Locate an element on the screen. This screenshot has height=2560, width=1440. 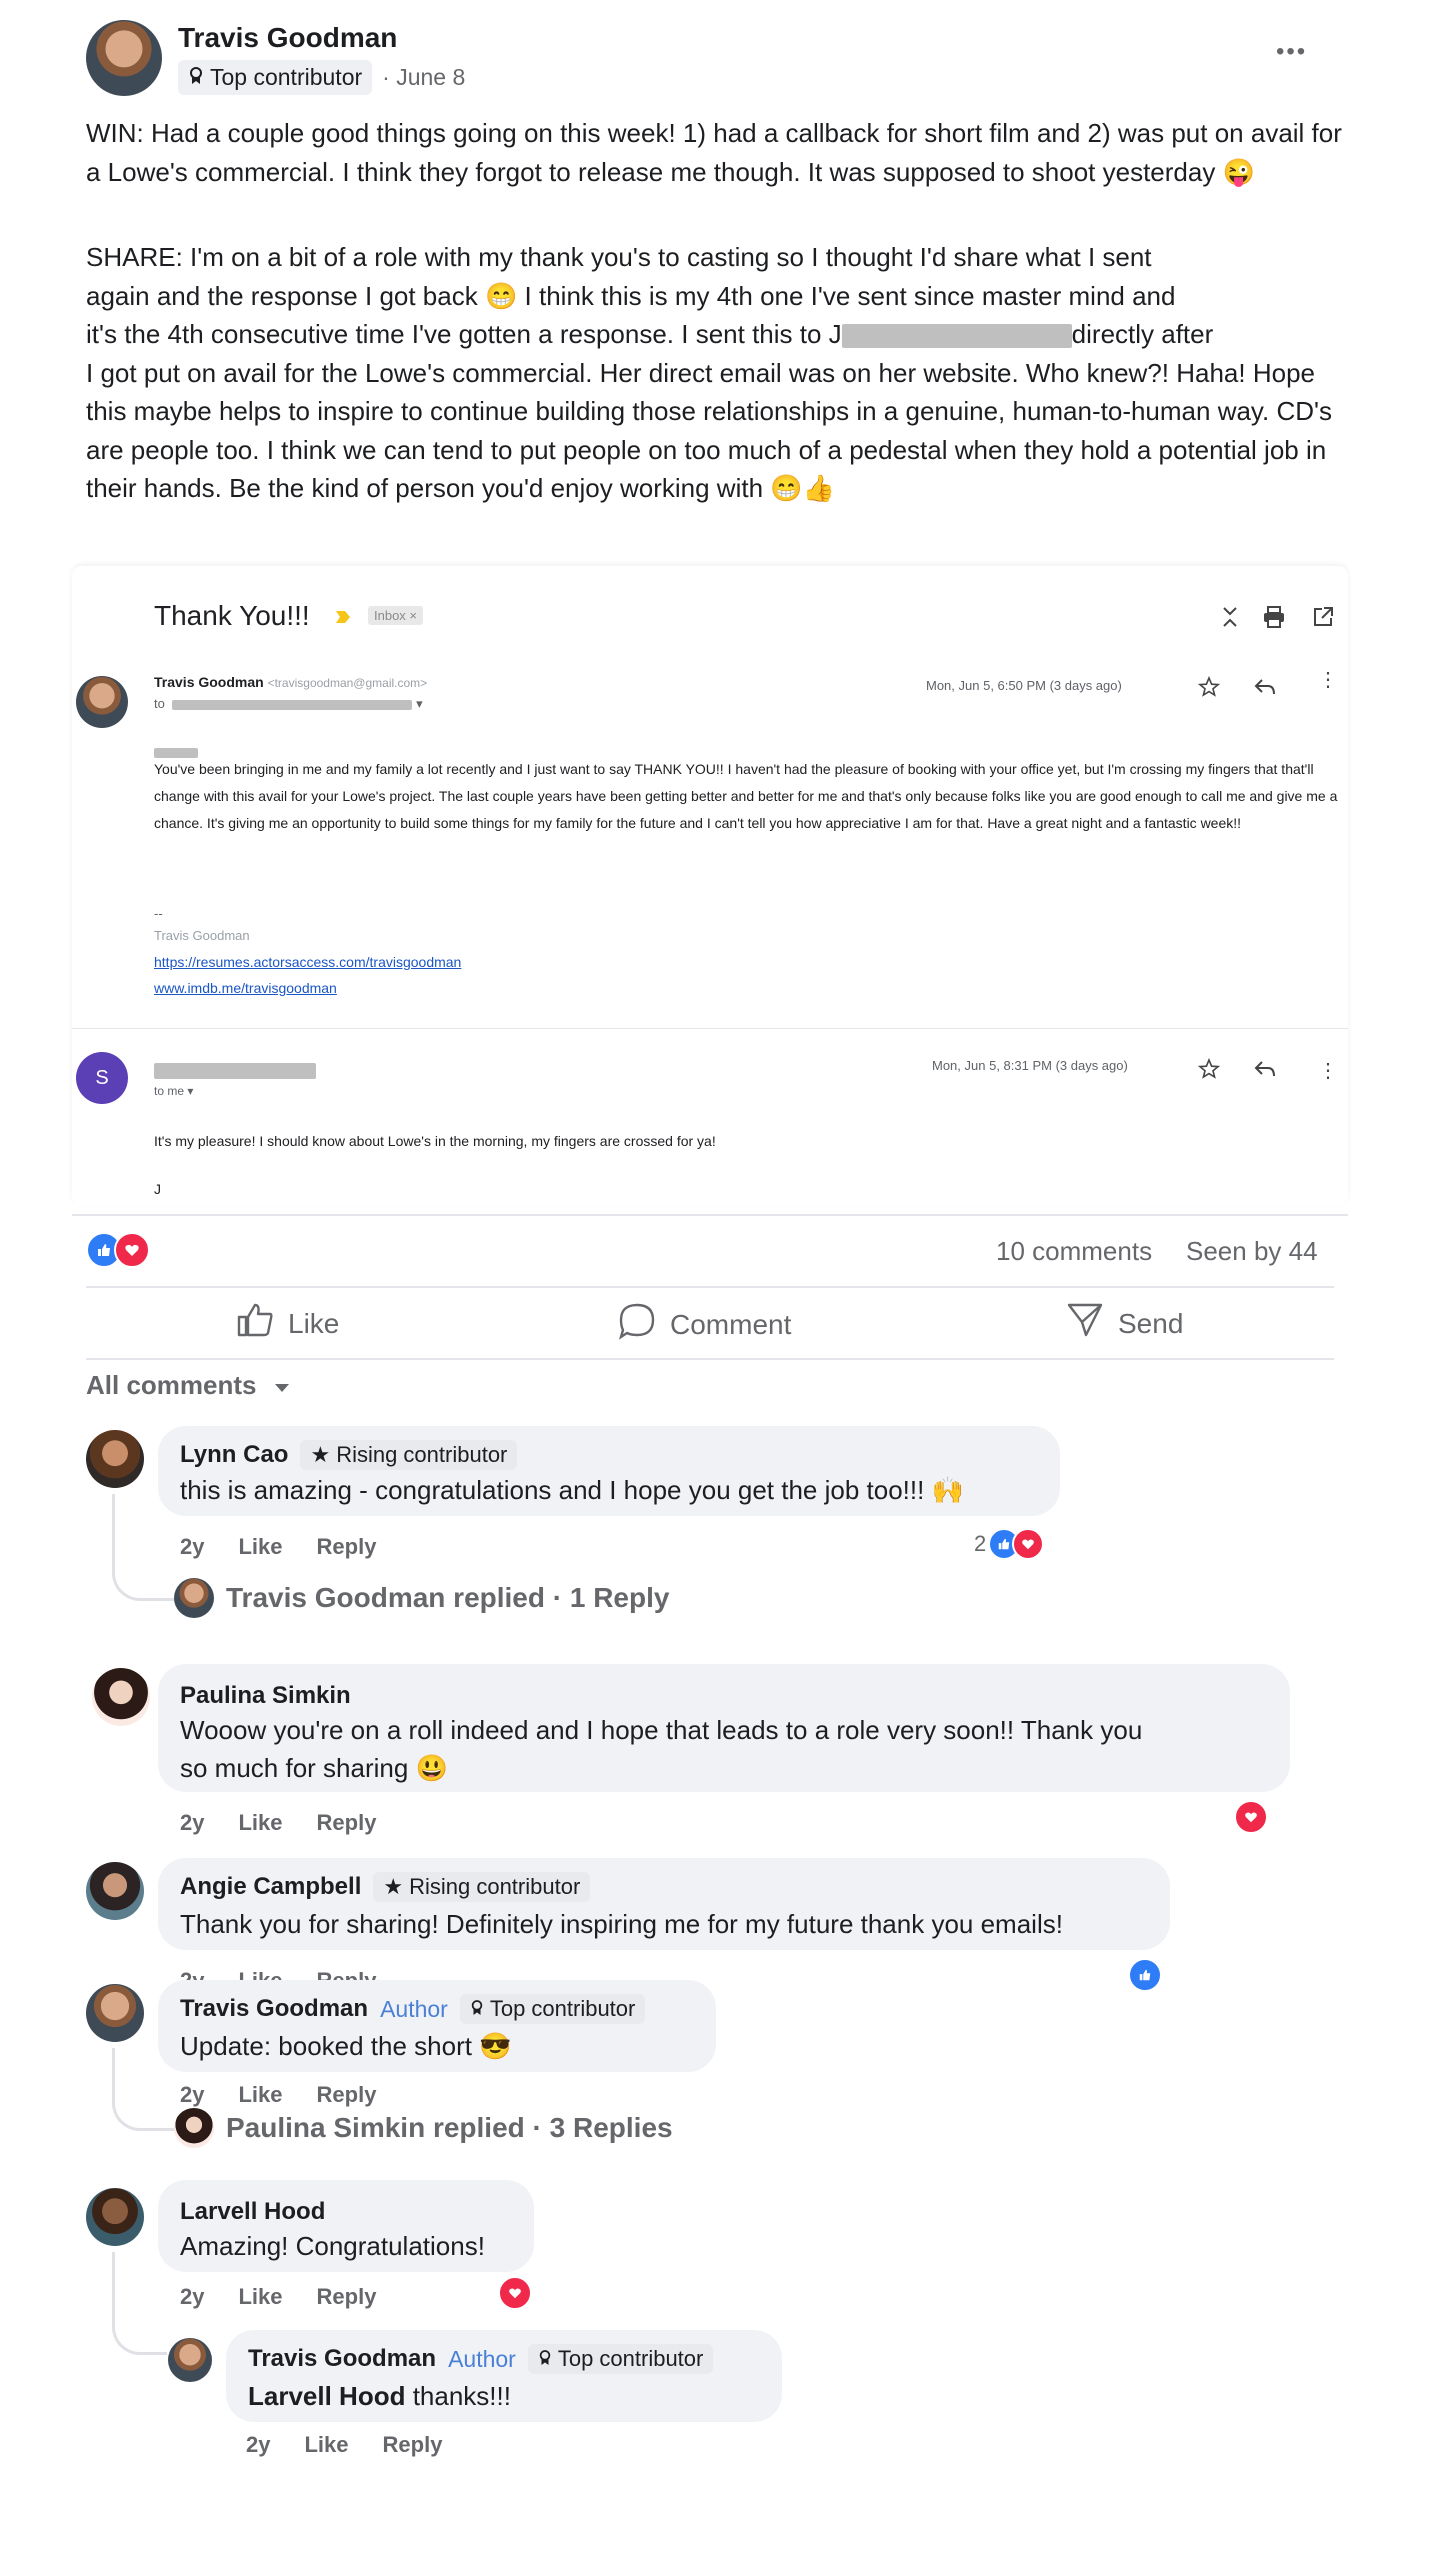
email-subject: Thank You!!! is located at coordinates (232, 615).